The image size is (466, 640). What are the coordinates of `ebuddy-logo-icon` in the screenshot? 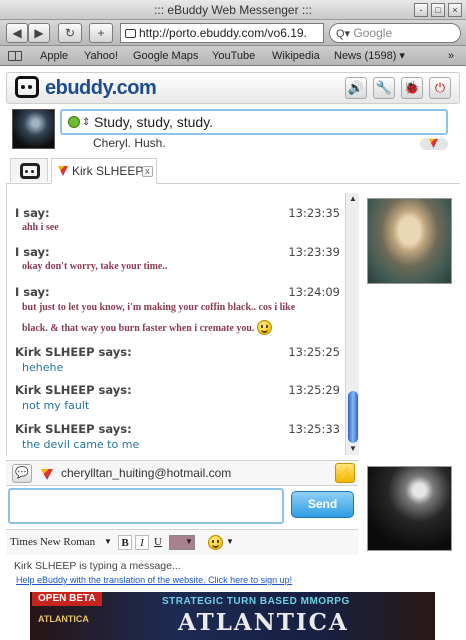 It's located at (27, 87).